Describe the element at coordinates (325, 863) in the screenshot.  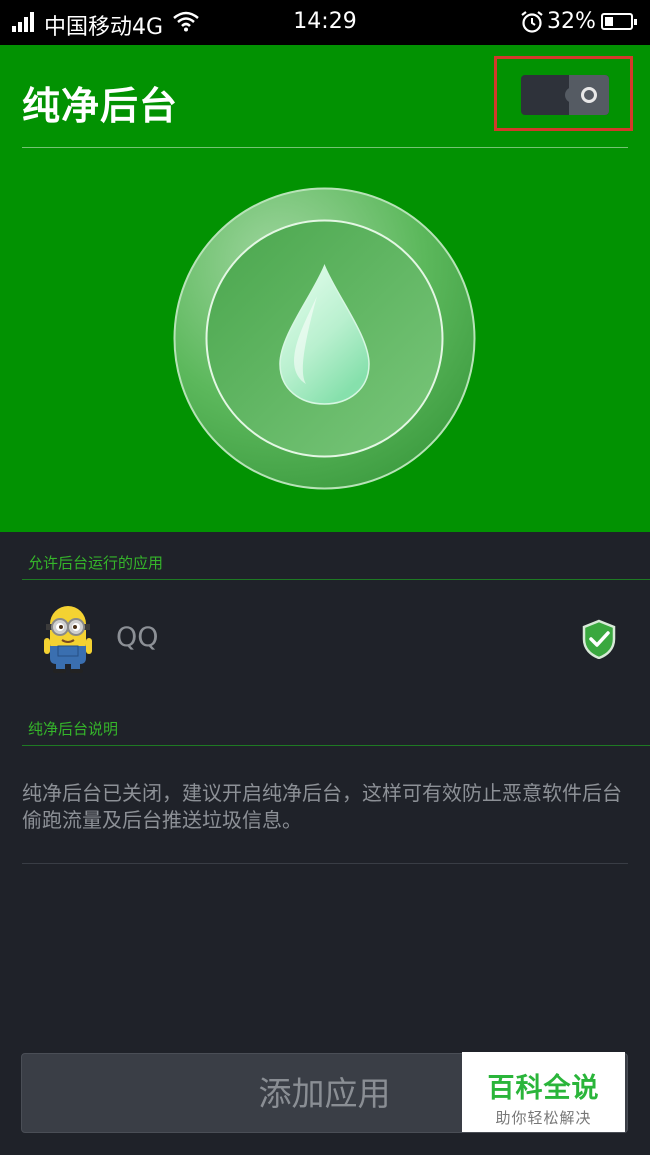
I see `explanation-bottom-divider` at that location.